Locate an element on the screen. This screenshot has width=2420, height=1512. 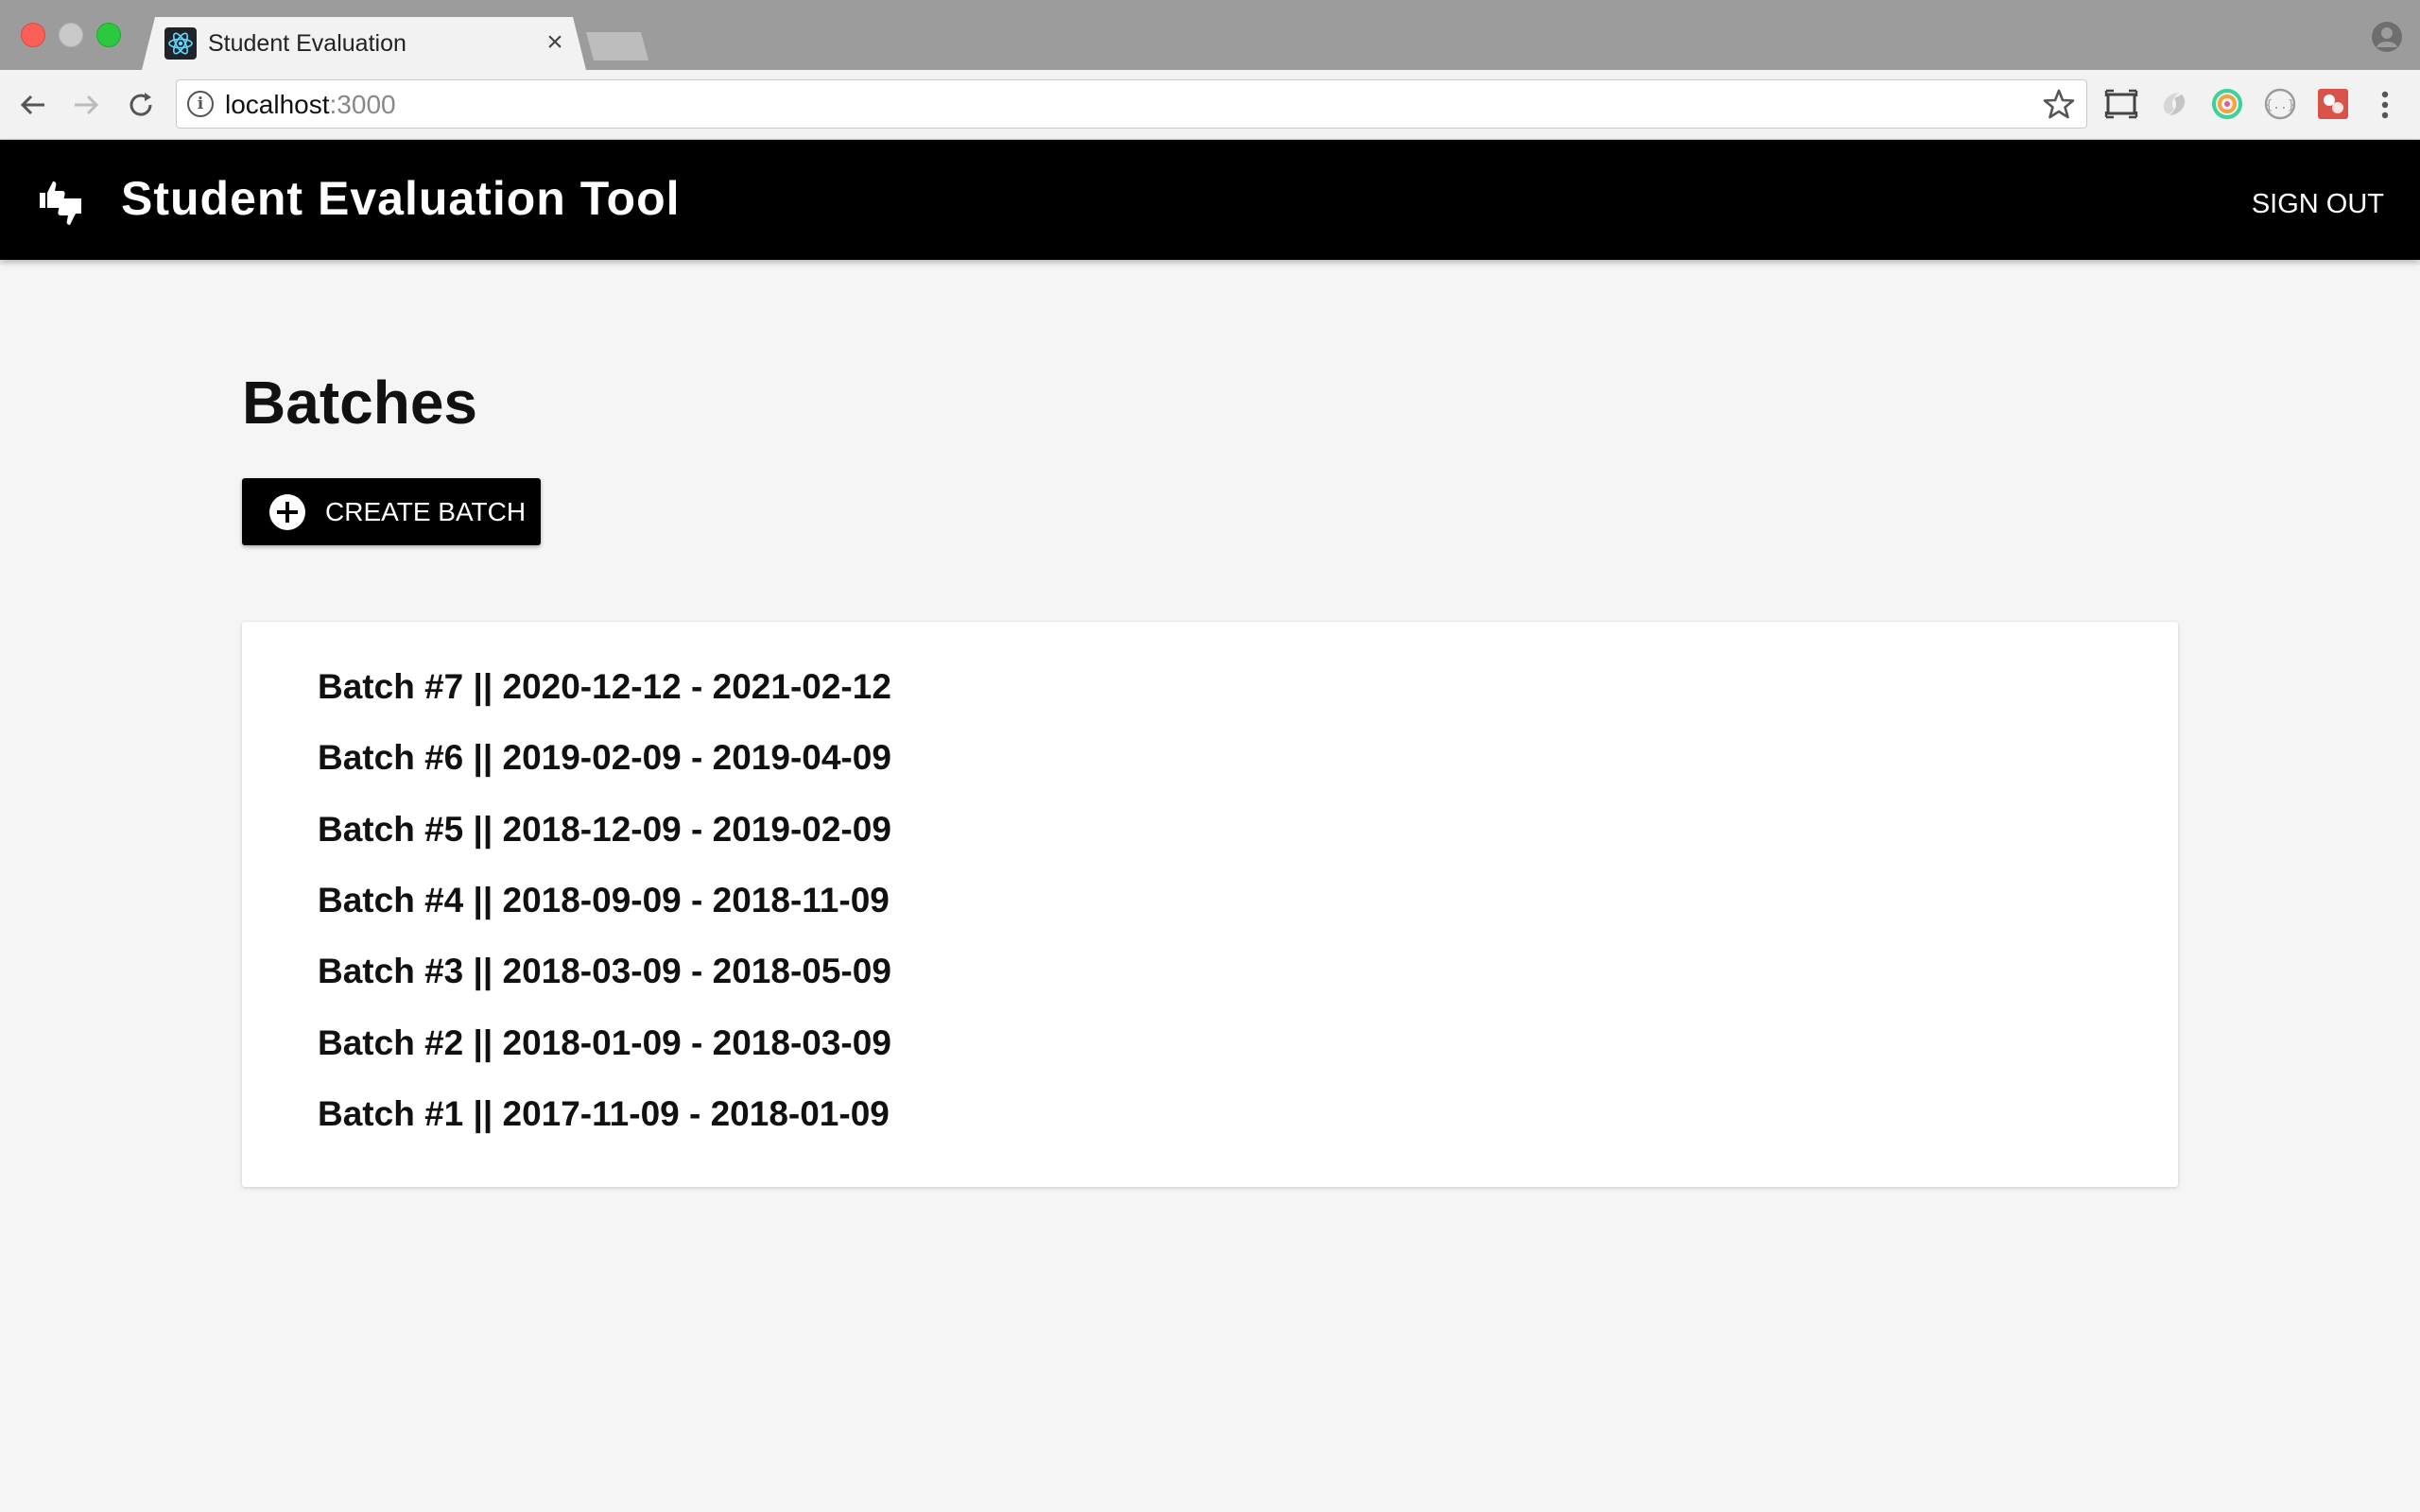
forward-icon is located at coordinates (86, 105).